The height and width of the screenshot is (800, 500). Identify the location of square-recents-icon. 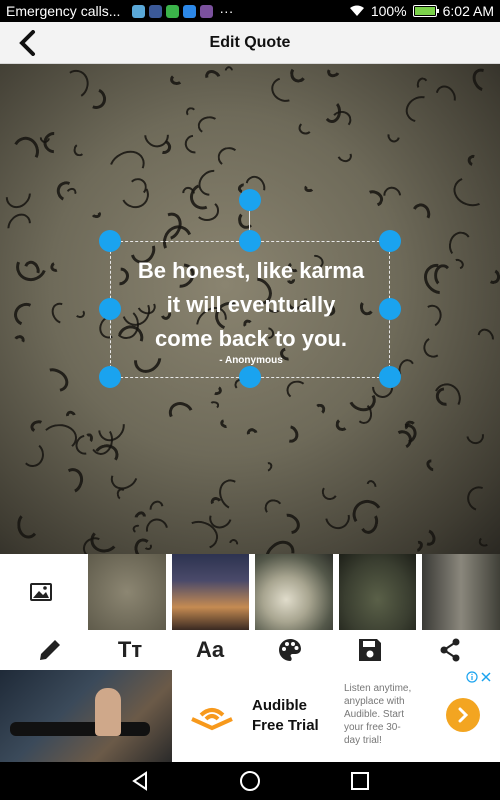
(360, 781).